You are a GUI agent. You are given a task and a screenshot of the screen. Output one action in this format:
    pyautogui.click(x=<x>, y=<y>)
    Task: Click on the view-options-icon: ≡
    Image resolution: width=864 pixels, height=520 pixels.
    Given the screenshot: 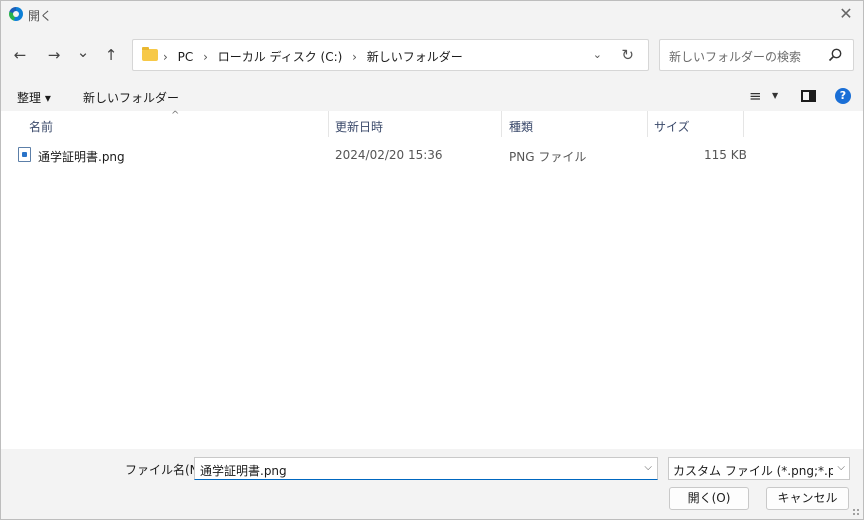 What is the action you would take?
    pyautogui.click(x=755, y=96)
    